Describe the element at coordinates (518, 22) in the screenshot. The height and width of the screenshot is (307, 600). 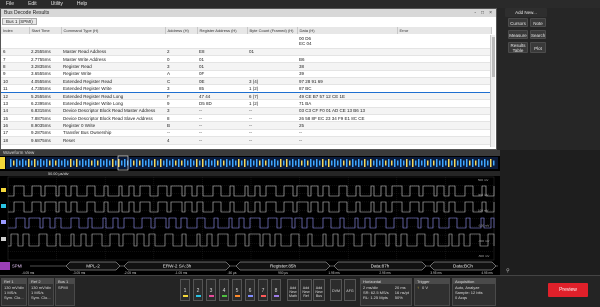
I see `cursors-button: Cursors` at that location.